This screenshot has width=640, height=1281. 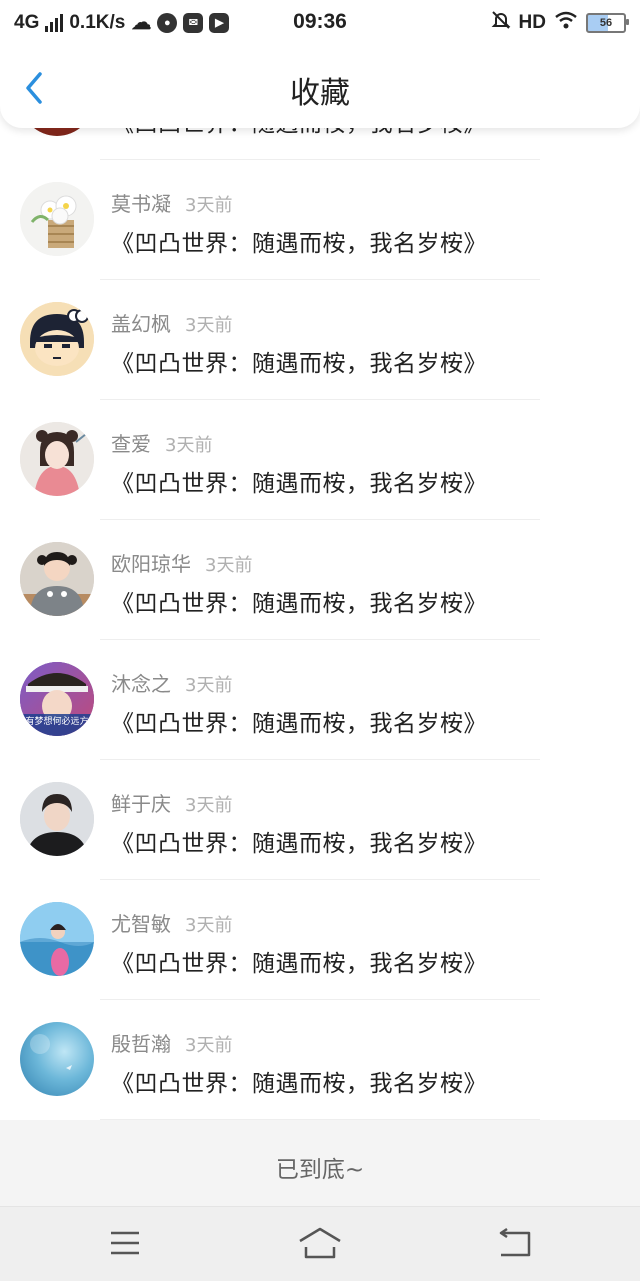 What do you see at coordinates (141, 804) in the screenshot?
I see `author-name: 鲜于庆` at bounding box center [141, 804].